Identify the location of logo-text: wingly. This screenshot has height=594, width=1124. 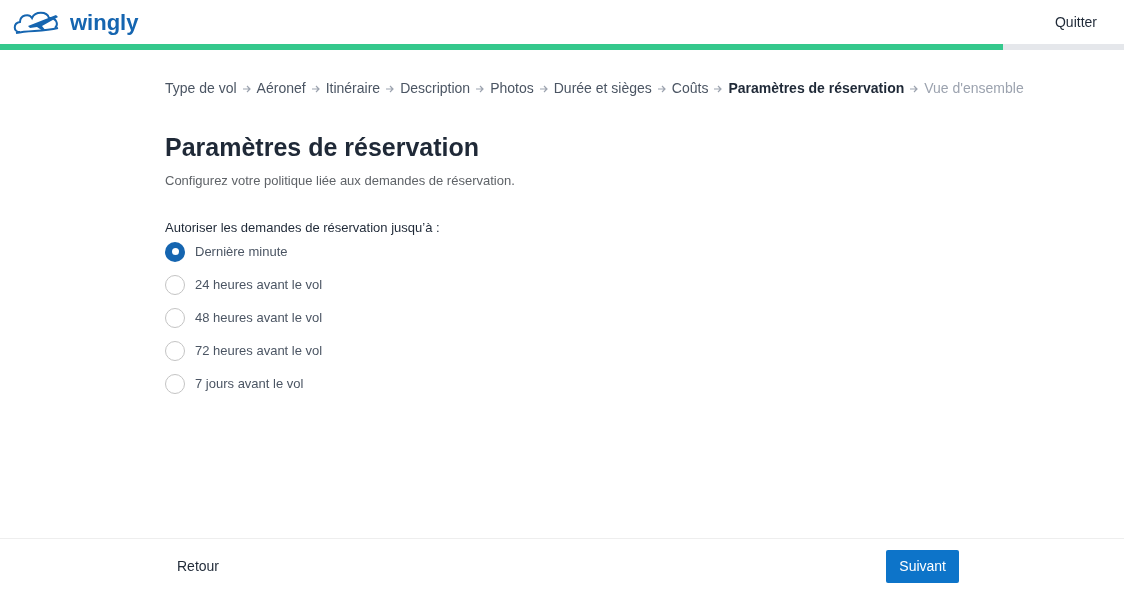
(104, 22).